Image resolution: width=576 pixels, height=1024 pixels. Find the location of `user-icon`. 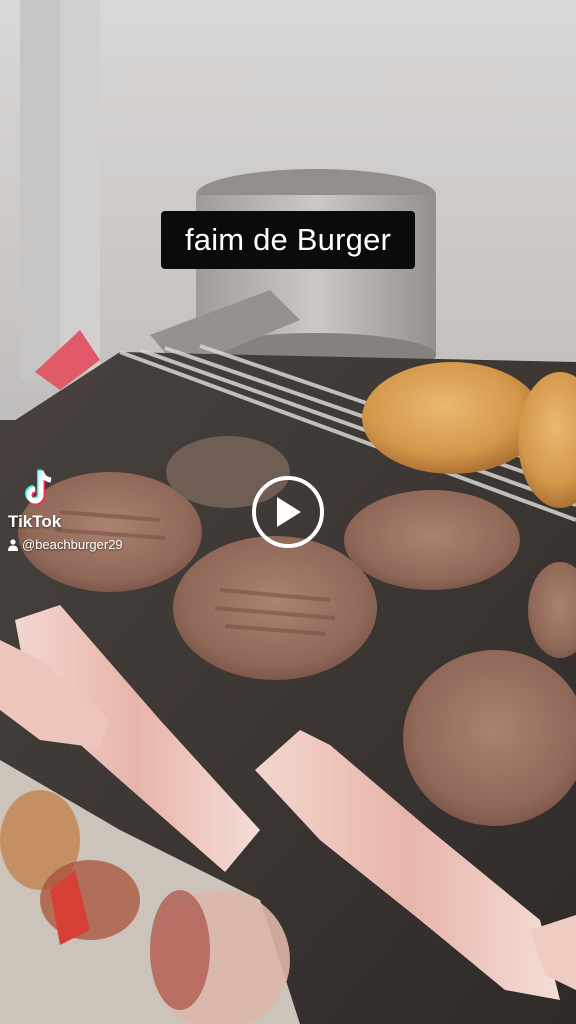

user-icon is located at coordinates (13, 544).